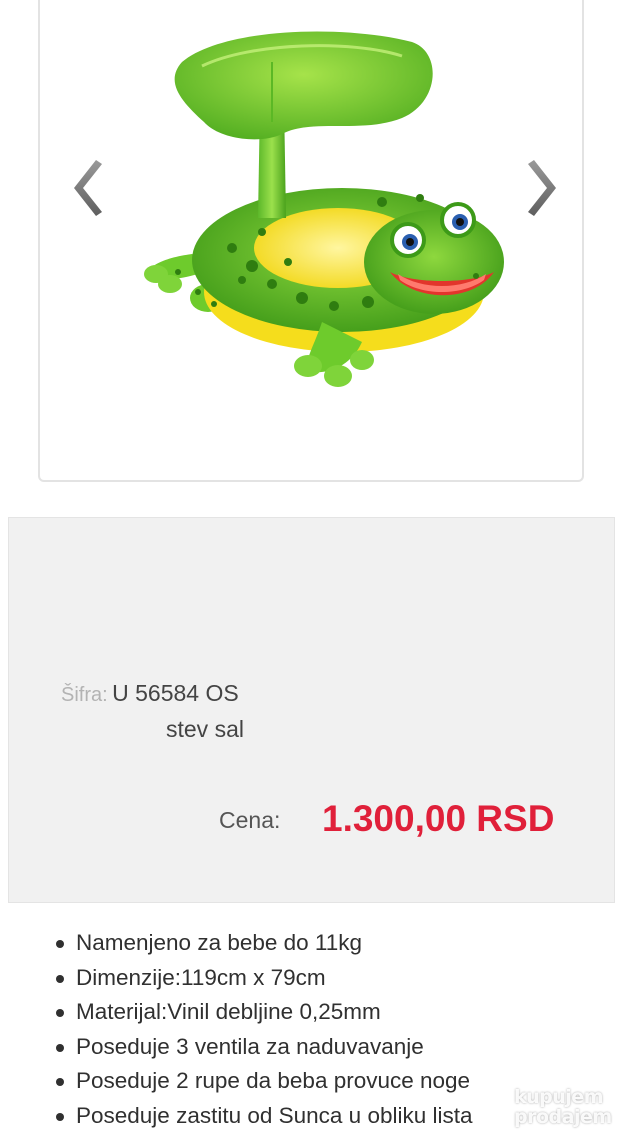 The image size is (622, 1136). Describe the element at coordinates (438, 818) in the screenshot. I see `price-value: 1.300,00 RSD` at that location.